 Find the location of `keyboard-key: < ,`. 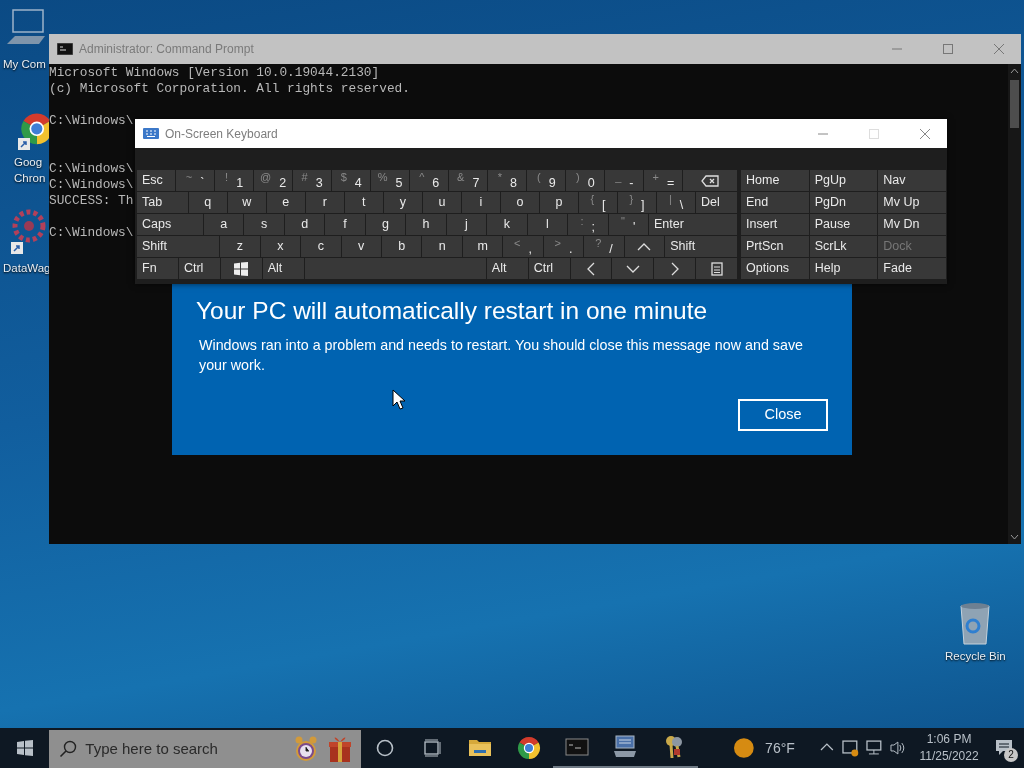

keyboard-key: < , is located at coordinates (523, 246).